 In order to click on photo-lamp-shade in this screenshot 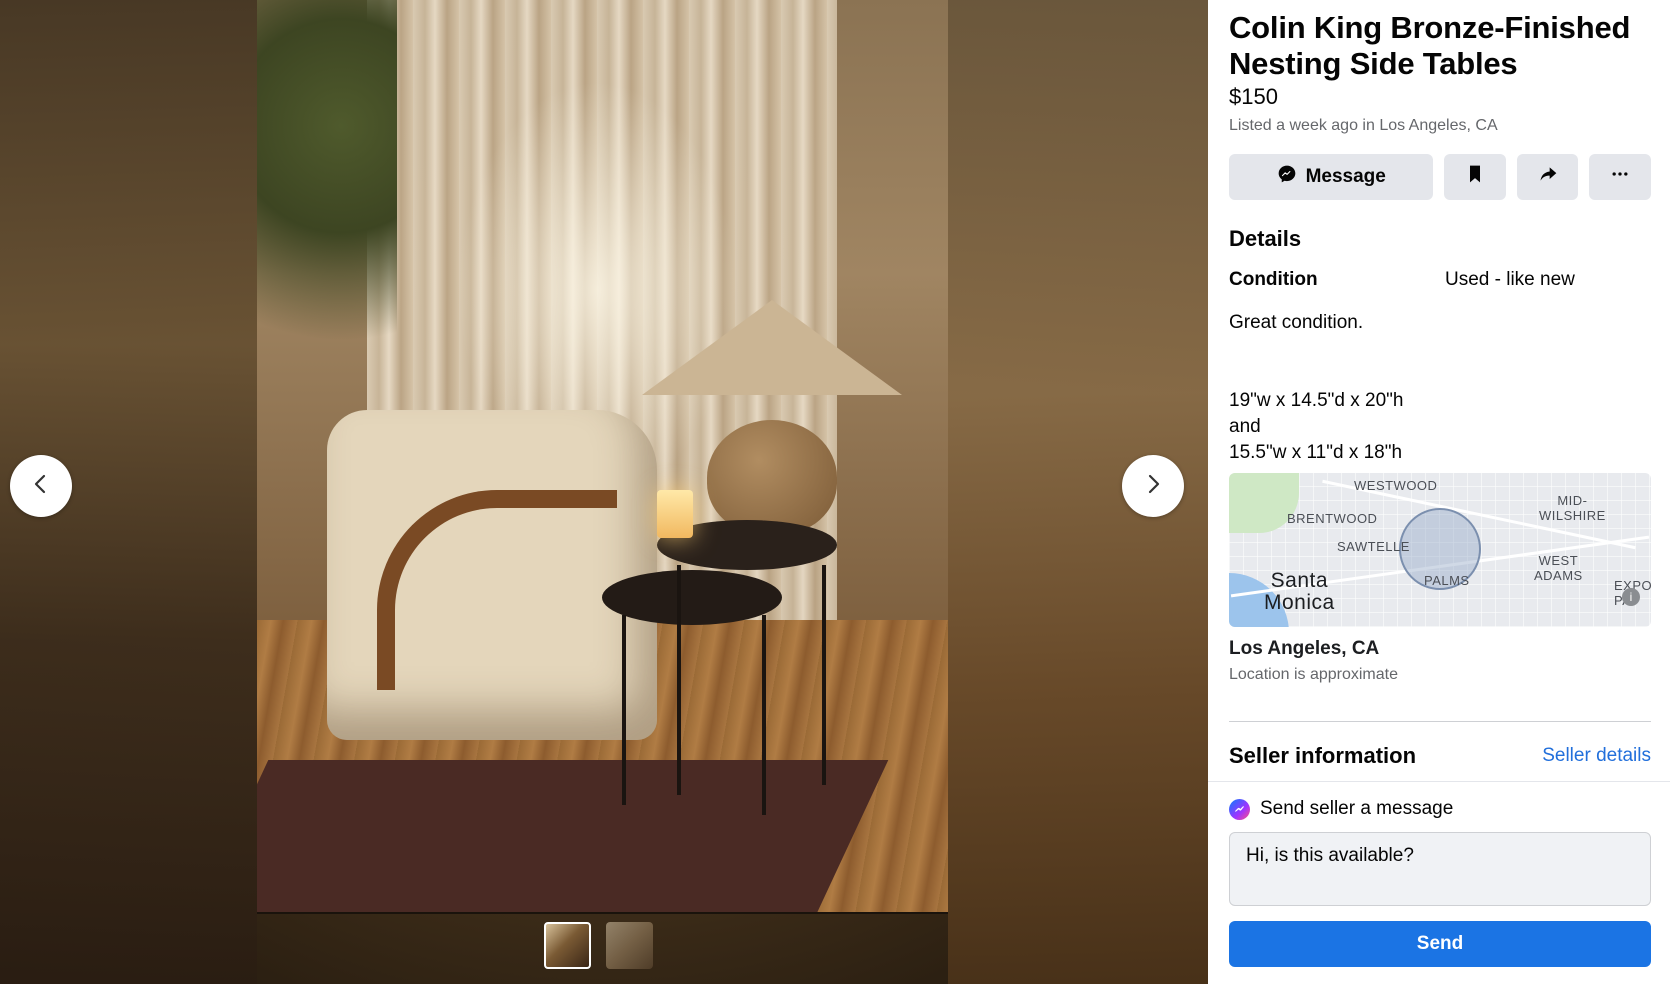, I will do `click(772, 347)`.